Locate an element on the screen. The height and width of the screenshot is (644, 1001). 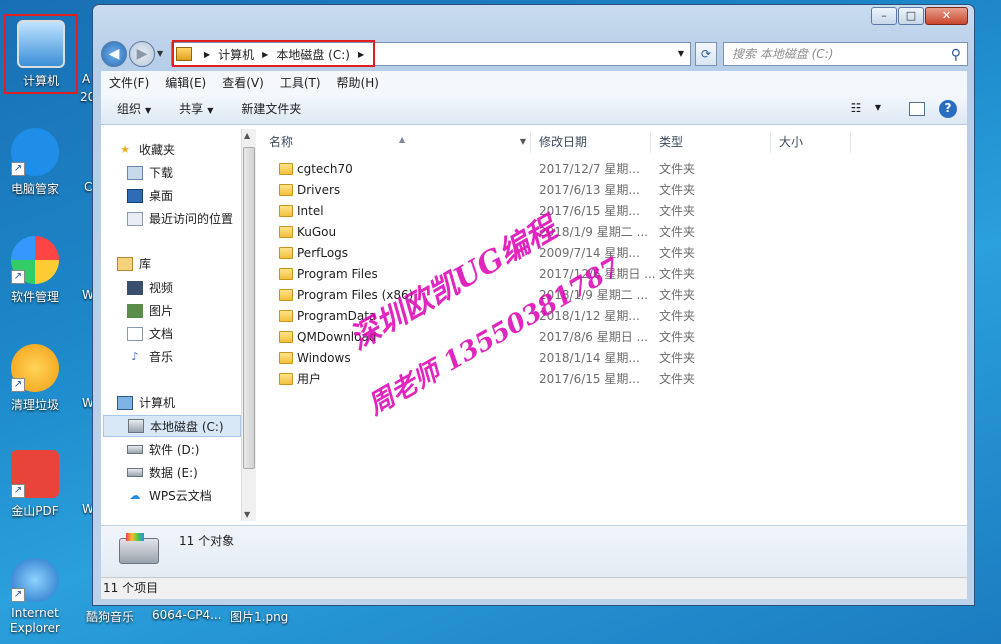
nav-pictures: 图片 is located at coordinates (150, 310).